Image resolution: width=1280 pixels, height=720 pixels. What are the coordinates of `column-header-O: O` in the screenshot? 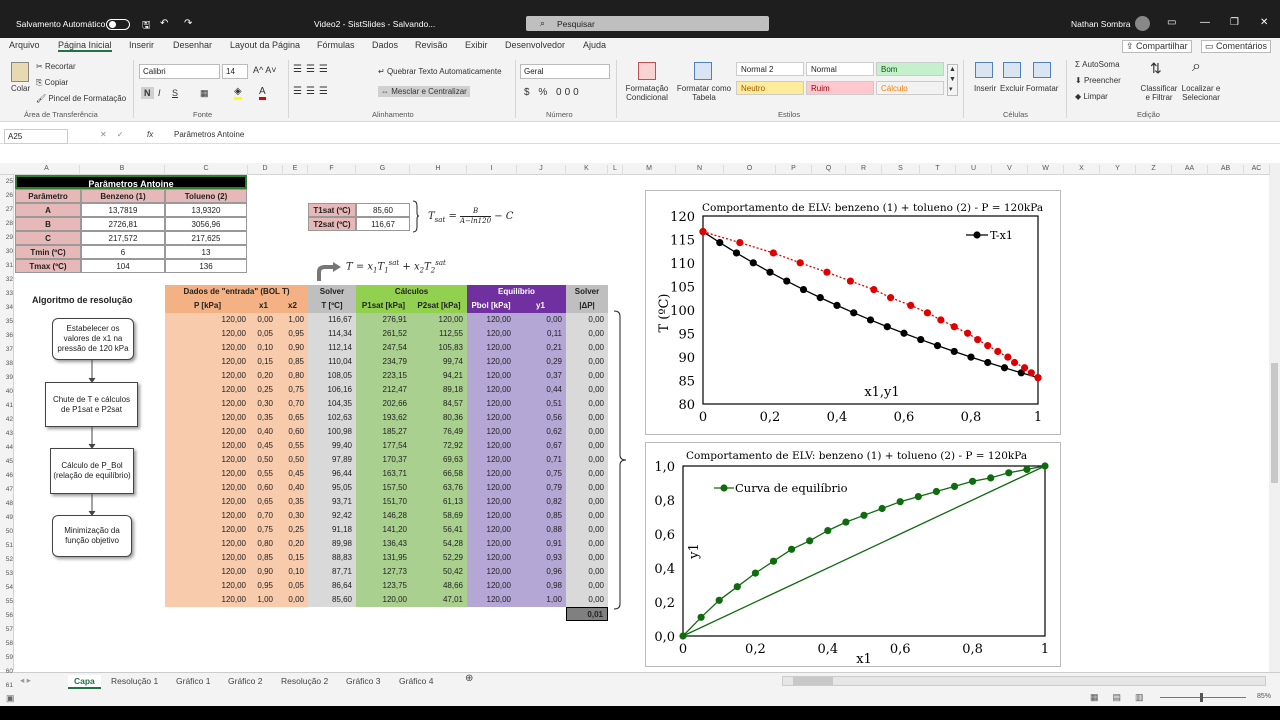 It's located at (750, 170).